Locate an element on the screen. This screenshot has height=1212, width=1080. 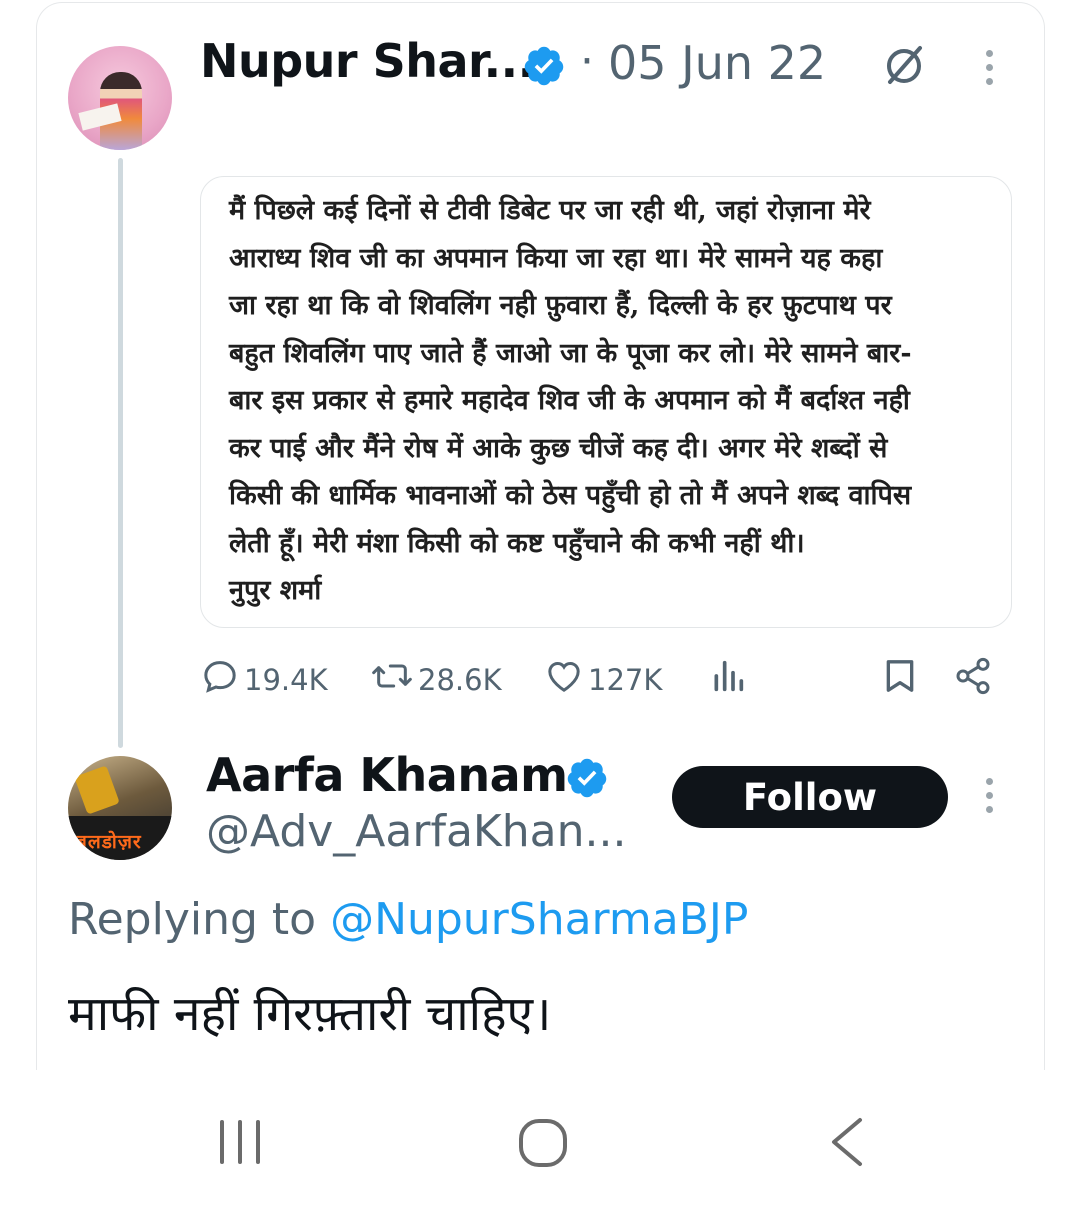
home-icon is located at coordinates (543, 1145).